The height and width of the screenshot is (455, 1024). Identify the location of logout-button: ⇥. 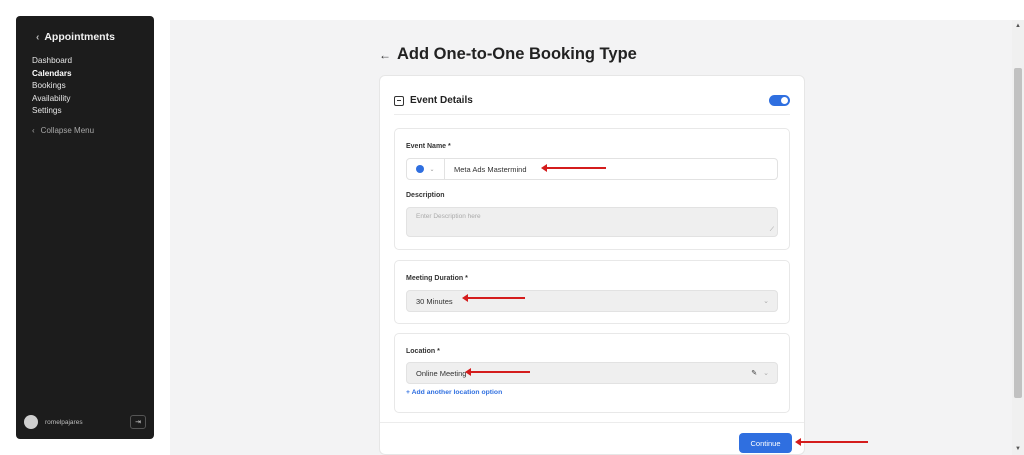
(138, 422).